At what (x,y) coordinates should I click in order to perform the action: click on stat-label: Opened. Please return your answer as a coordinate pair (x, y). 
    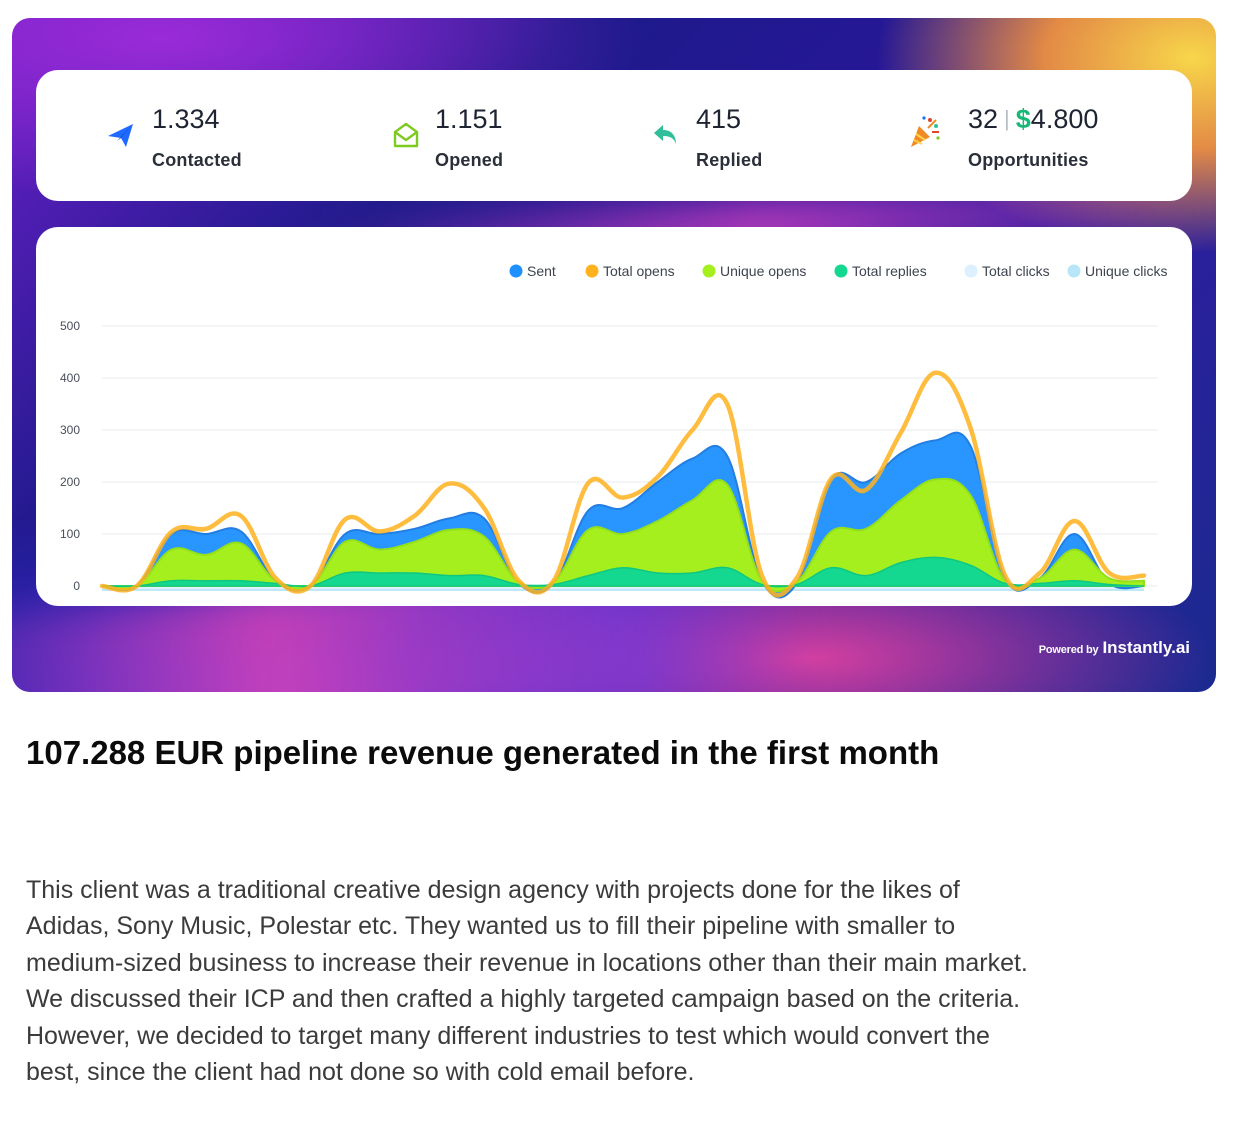
    Looking at the image, I should click on (469, 160).